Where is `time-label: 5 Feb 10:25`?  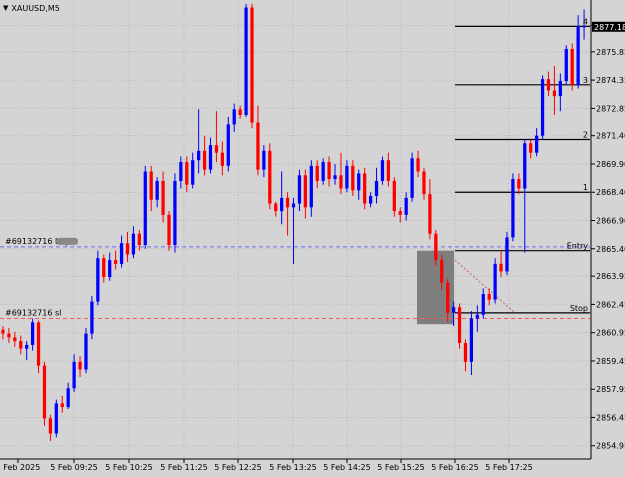
time-label: 5 Feb 10:25 is located at coordinates (128, 467).